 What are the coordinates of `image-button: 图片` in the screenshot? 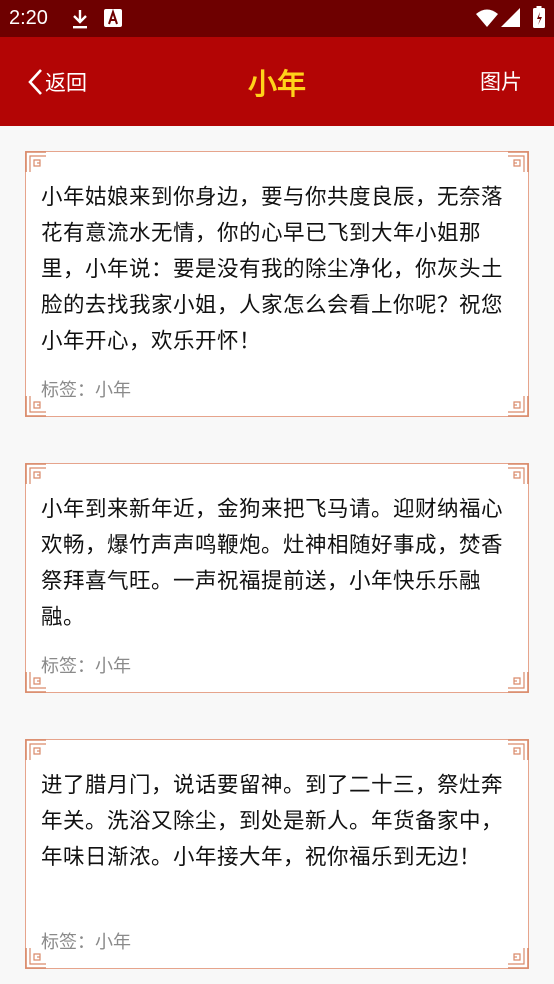 It's located at (501, 81).